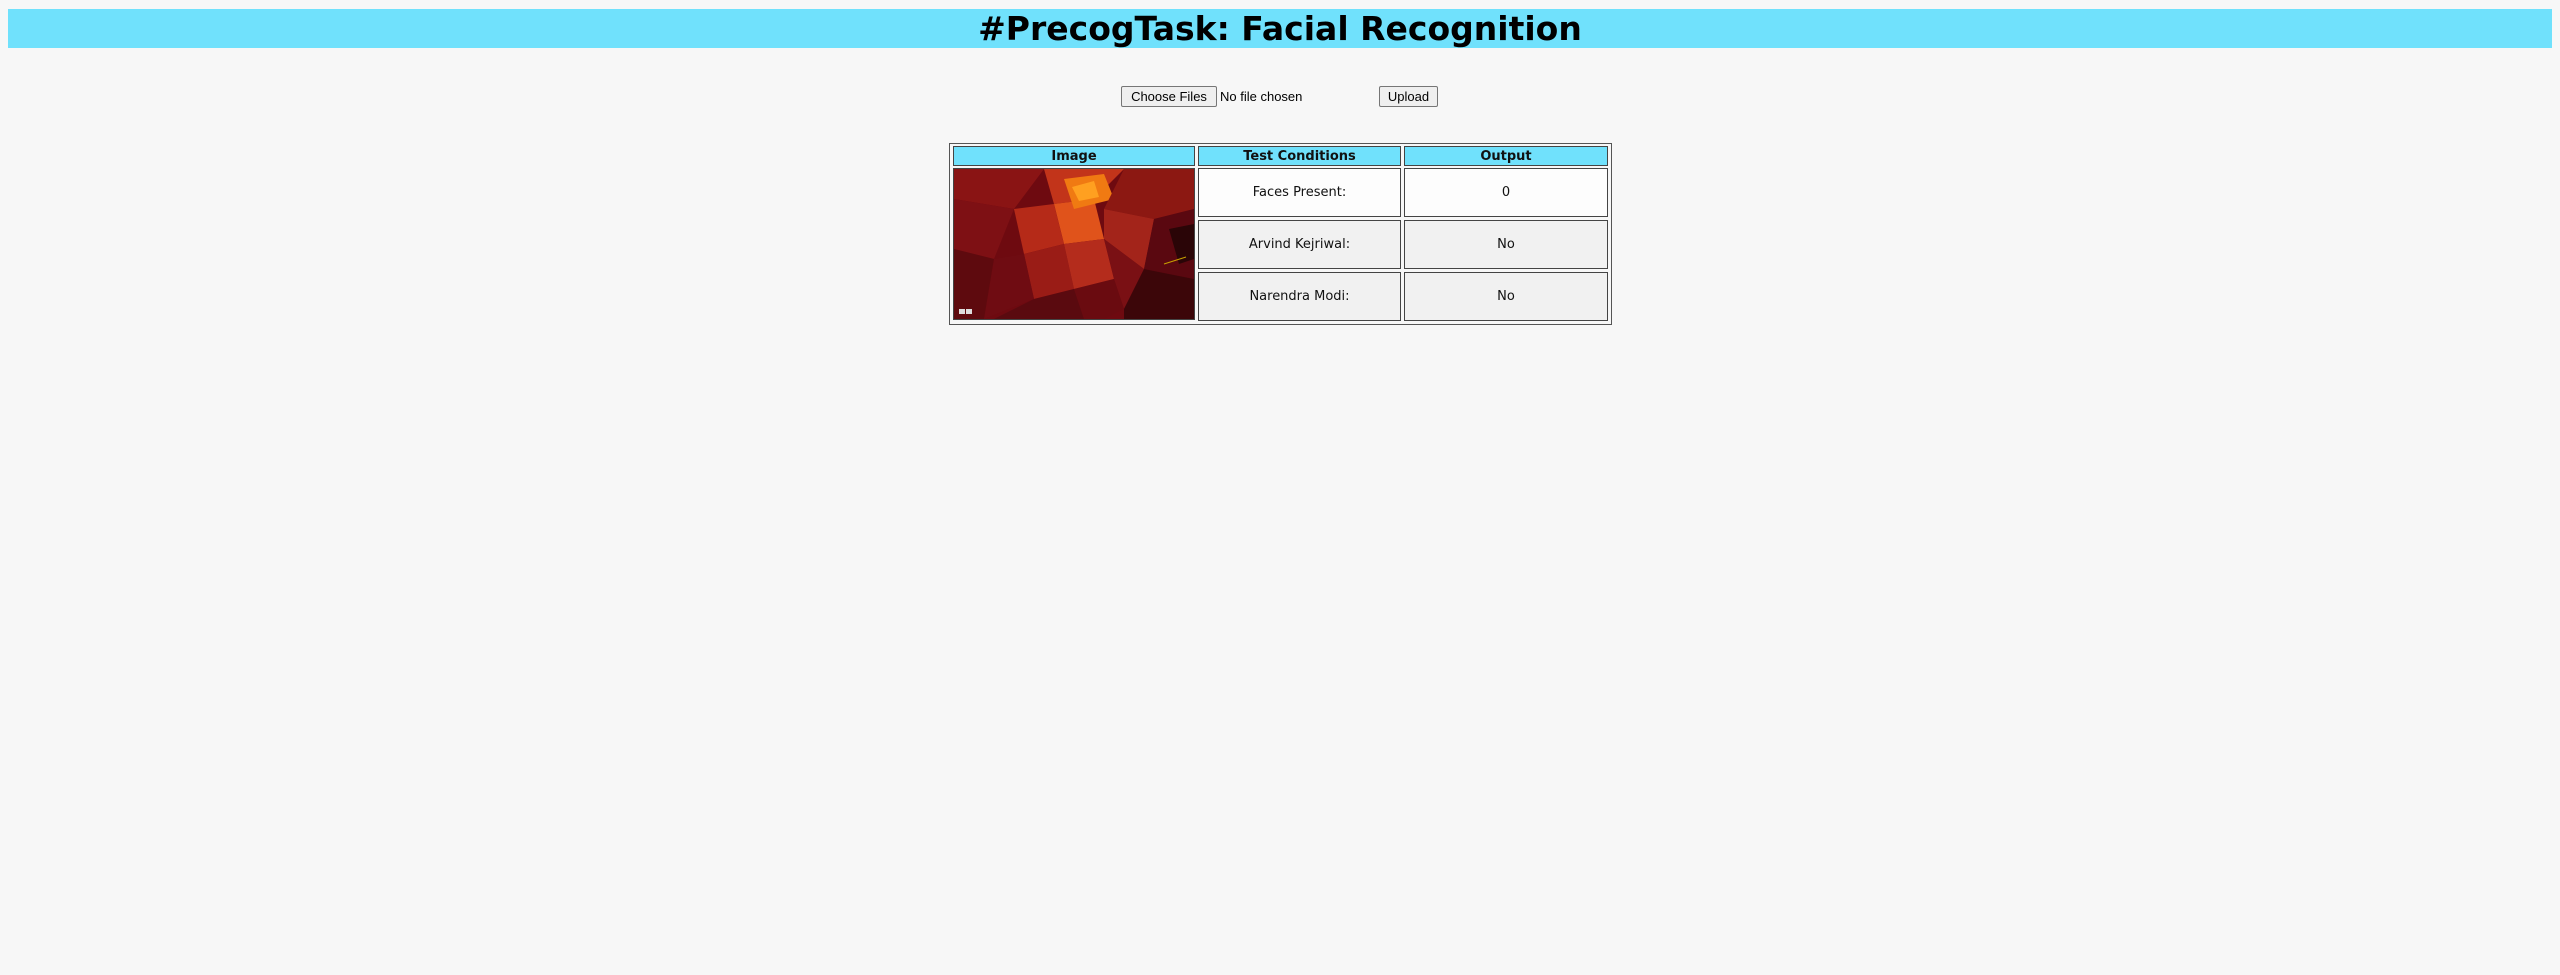 This screenshot has height=975, width=2560. Describe the element at coordinates (1506, 192) in the screenshot. I see `output-cell-faces-present: 0` at that location.